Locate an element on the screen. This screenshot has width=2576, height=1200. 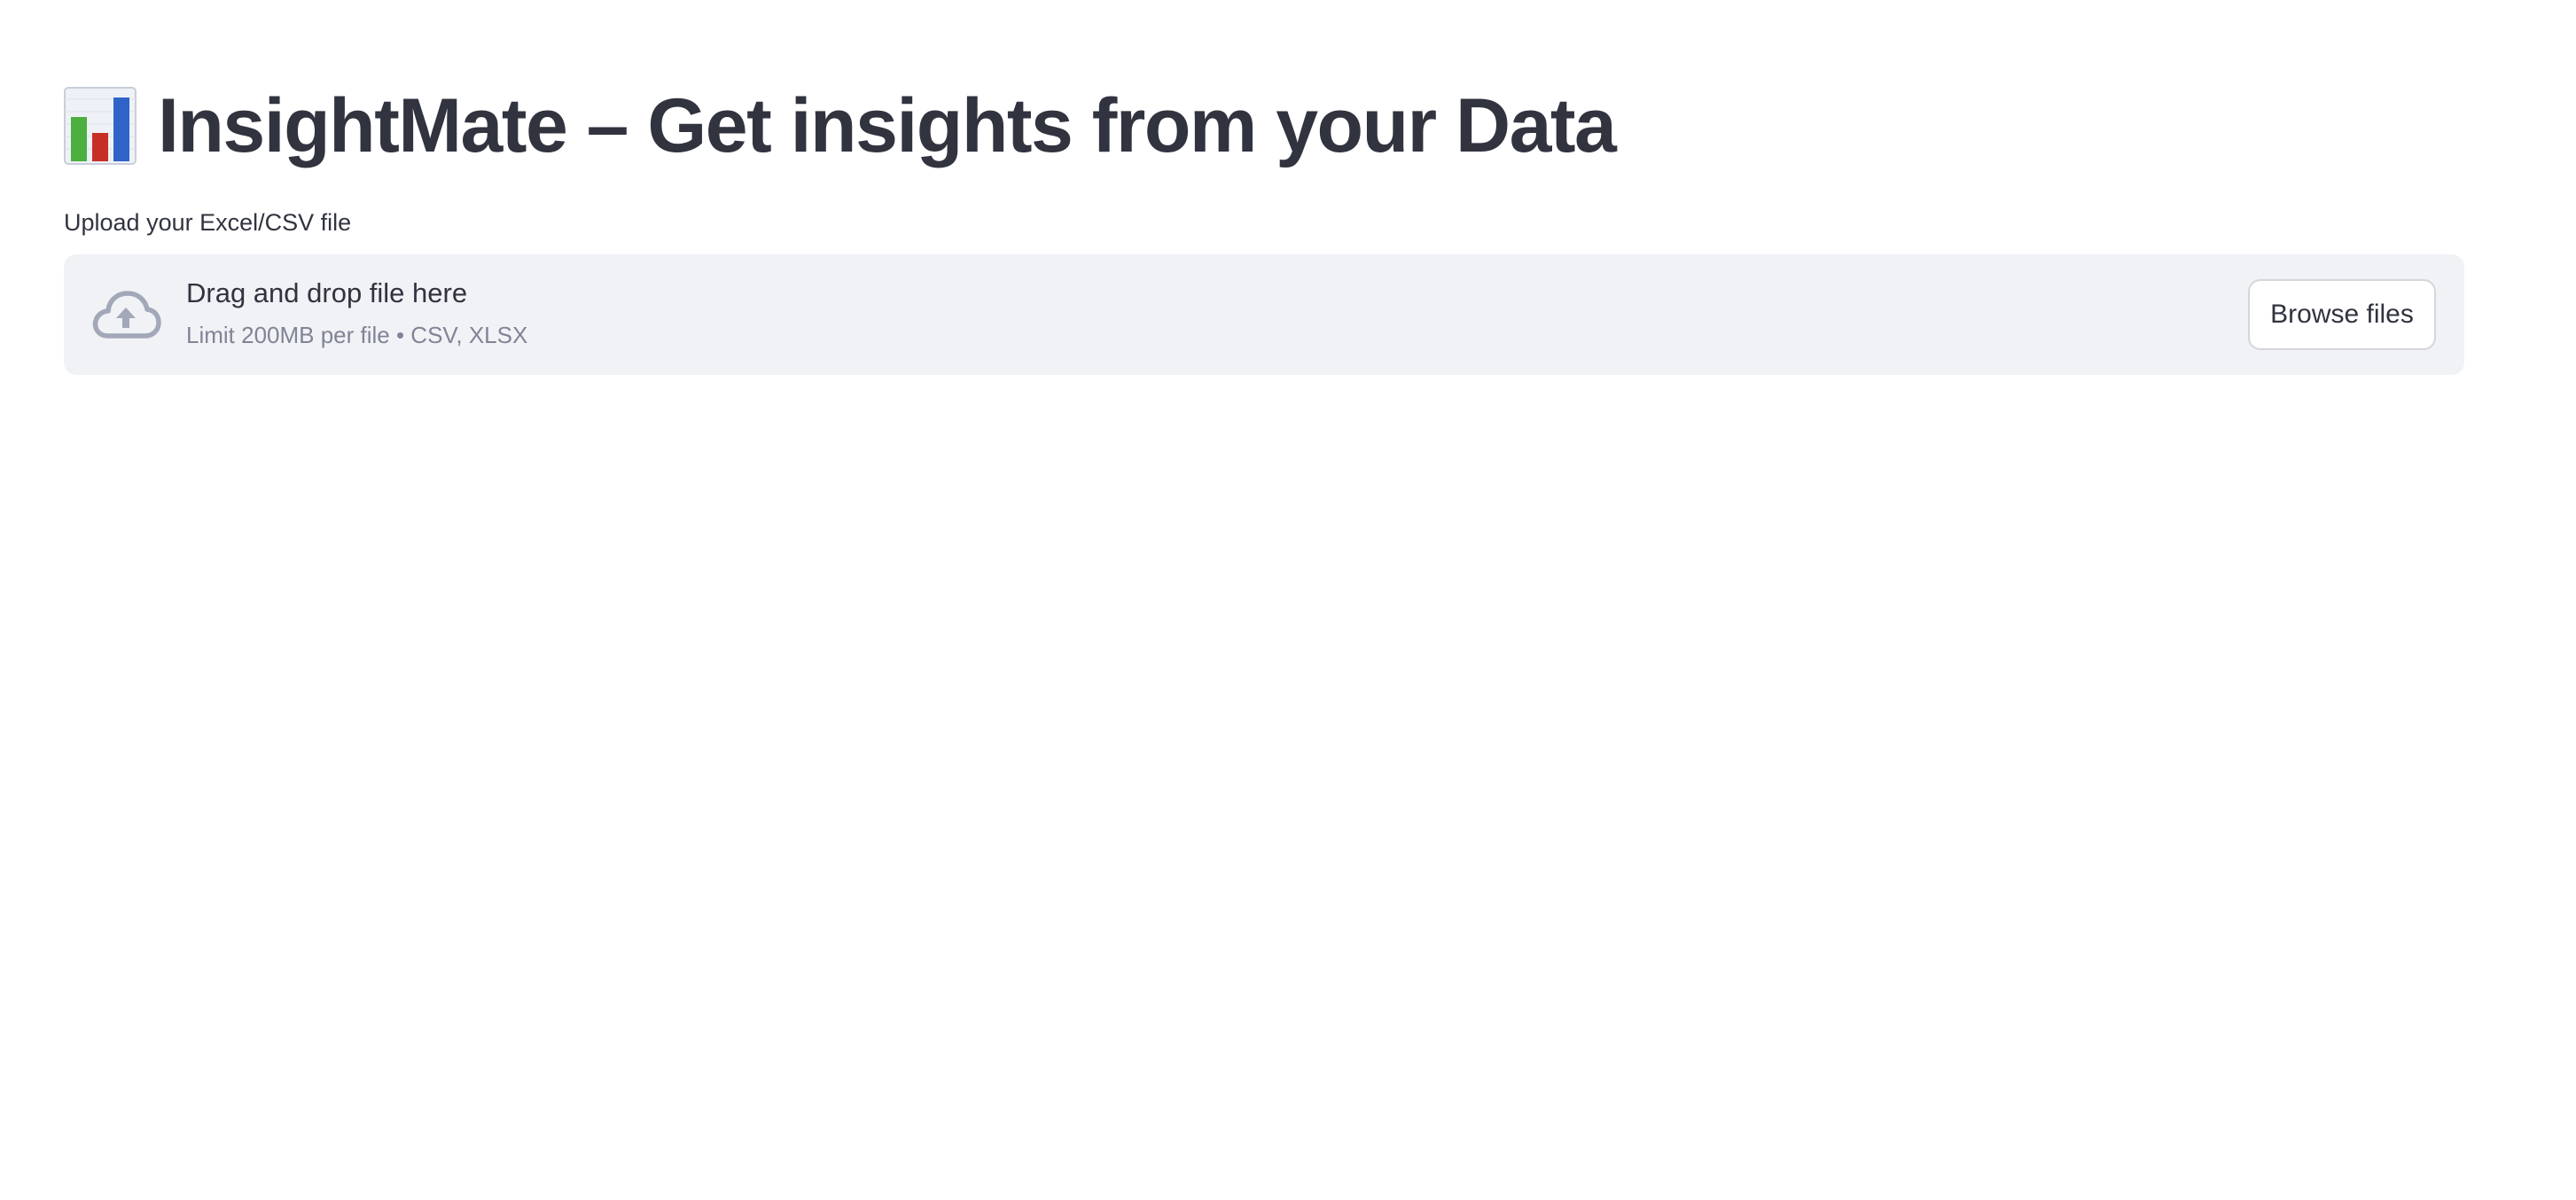
cloud-upload-icon is located at coordinates (126, 315).